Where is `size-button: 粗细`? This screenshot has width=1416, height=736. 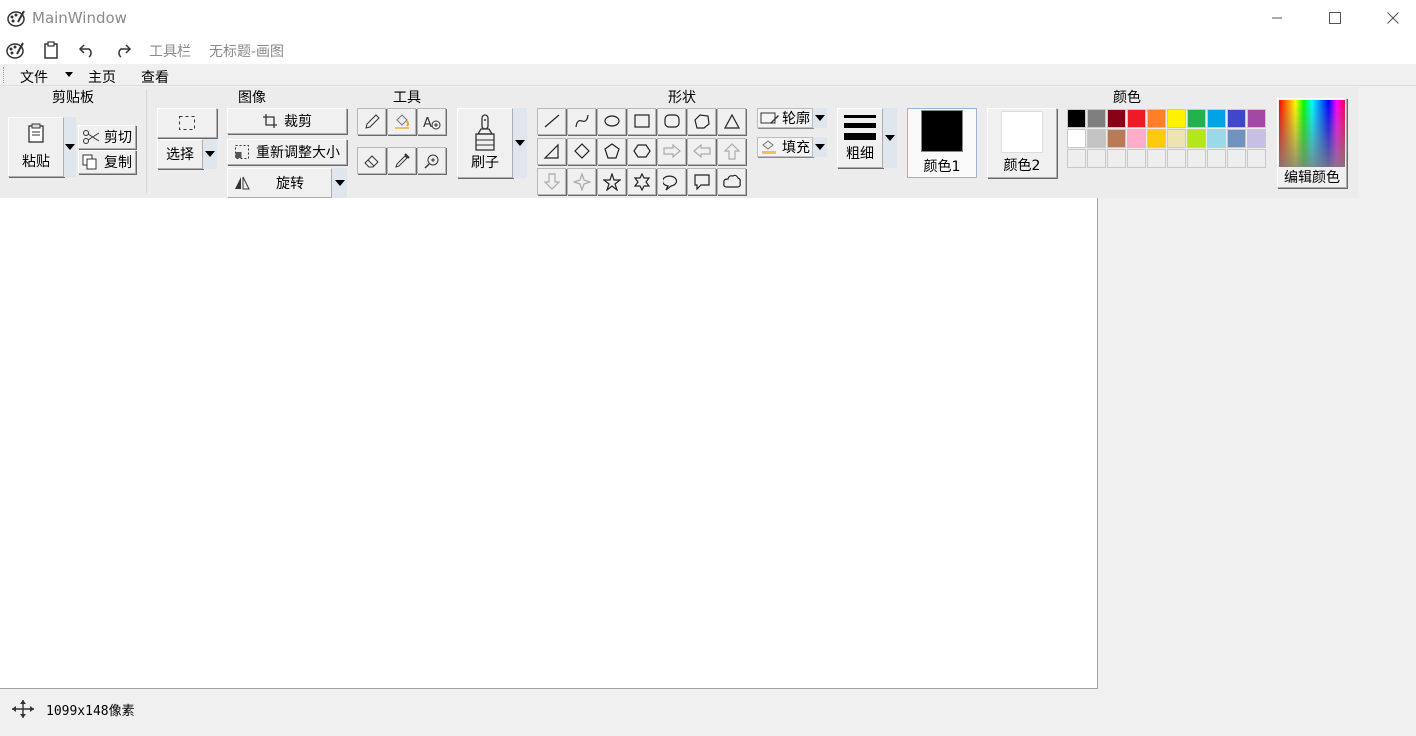 size-button: 粗细 is located at coordinates (860, 138).